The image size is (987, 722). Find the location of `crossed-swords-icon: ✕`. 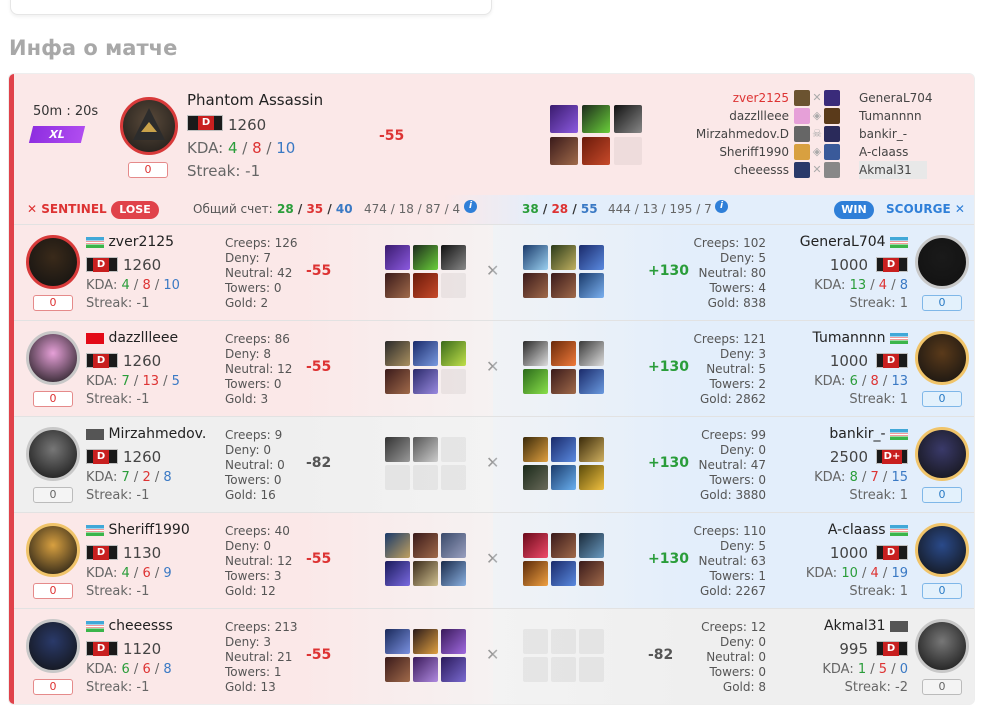

crossed-swords-icon: ✕ is located at coordinates (959, 209).